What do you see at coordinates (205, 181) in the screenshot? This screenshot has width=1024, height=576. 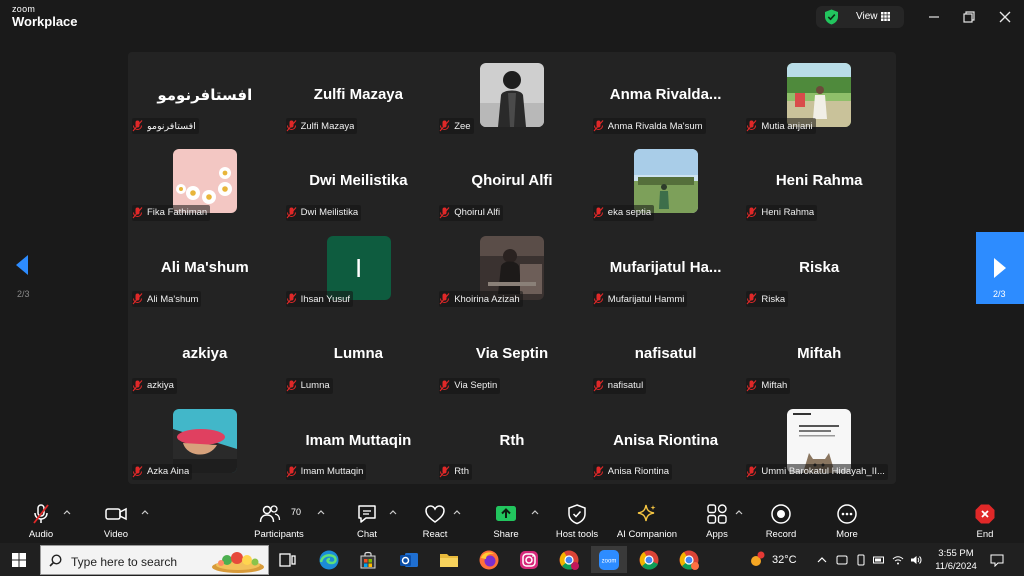 I see `participant-tile: Fika Fathiman` at bounding box center [205, 181].